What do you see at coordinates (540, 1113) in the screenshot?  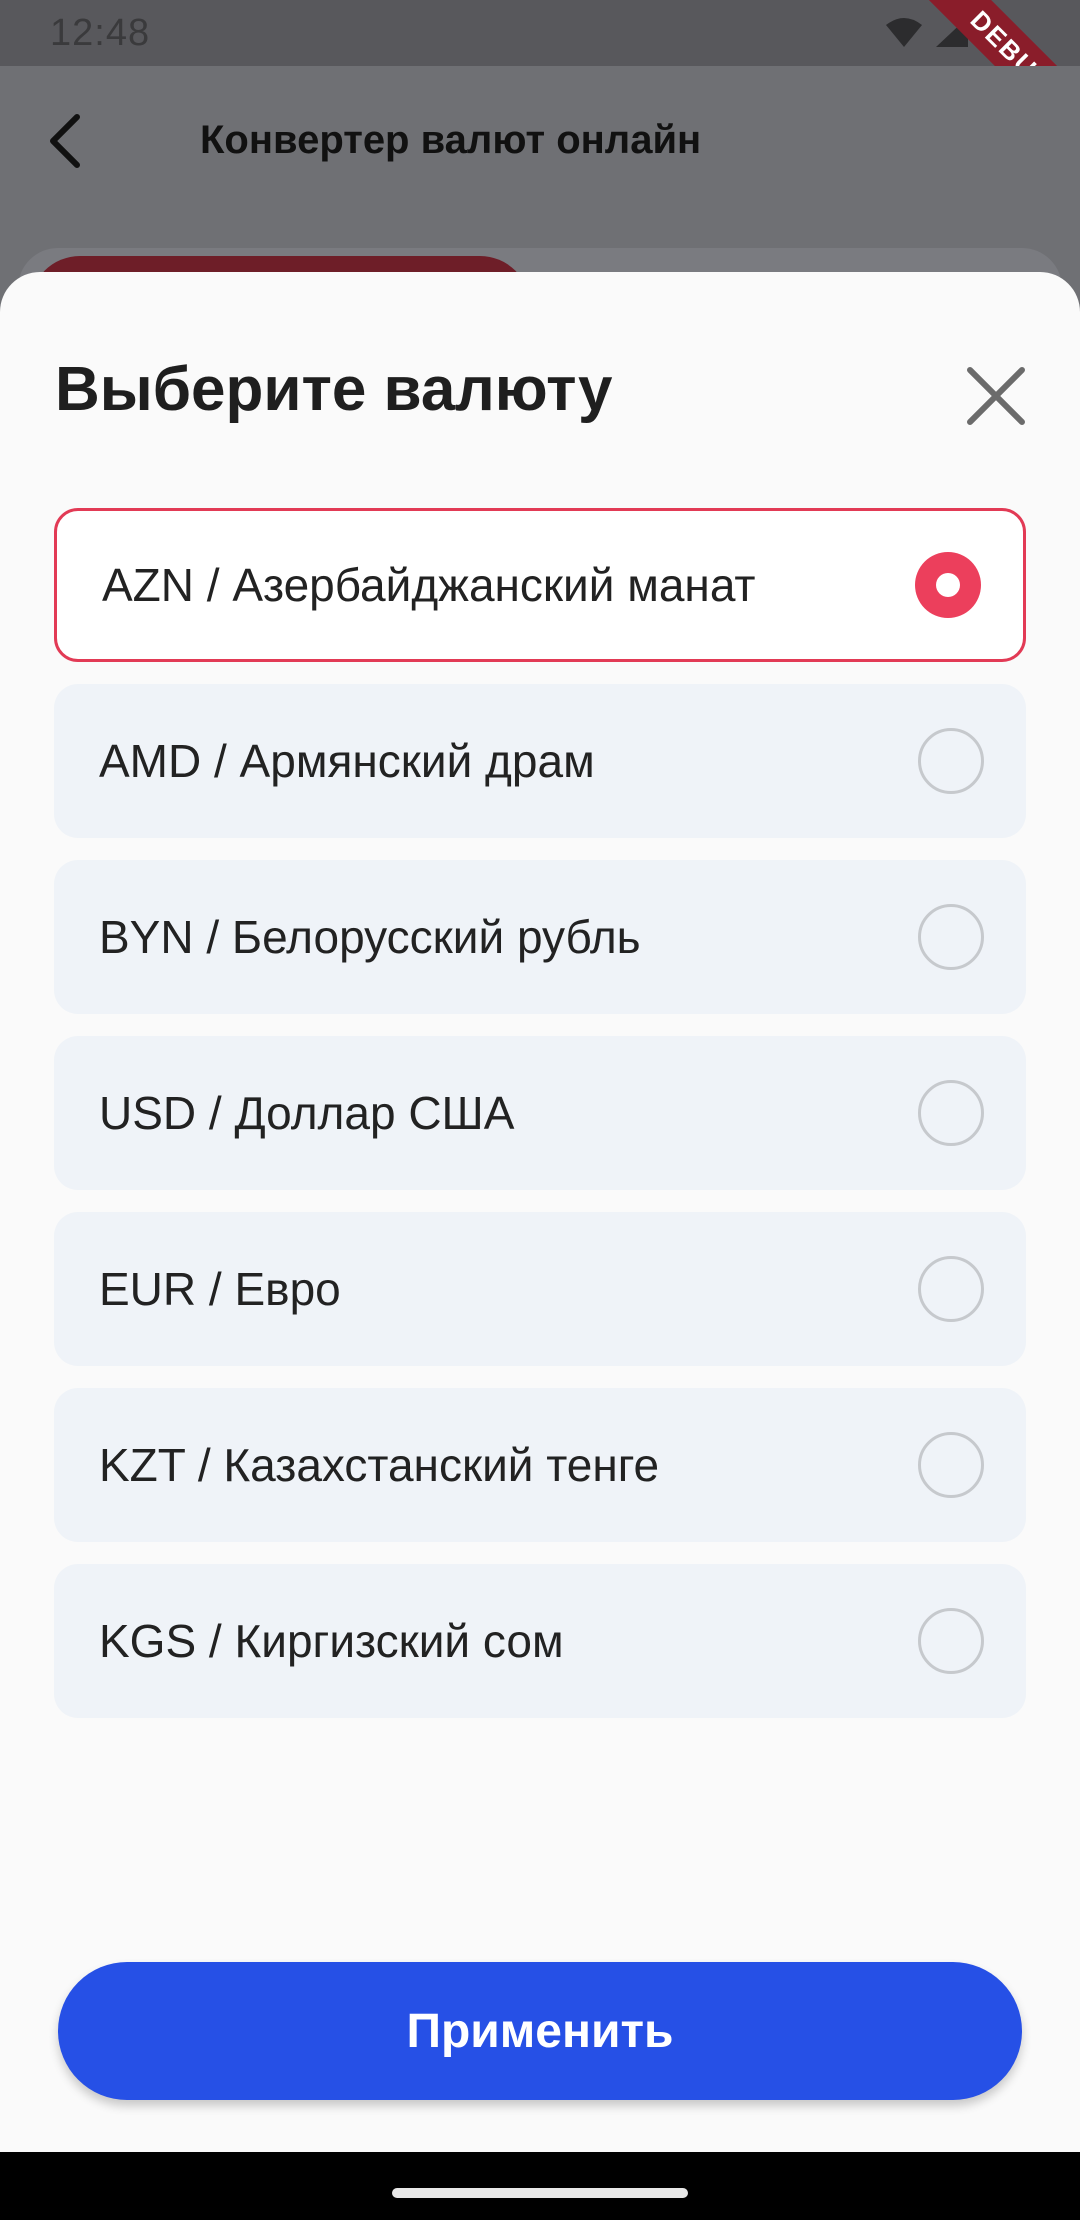 I see `currency-option-usd: USD / Доллар США` at bounding box center [540, 1113].